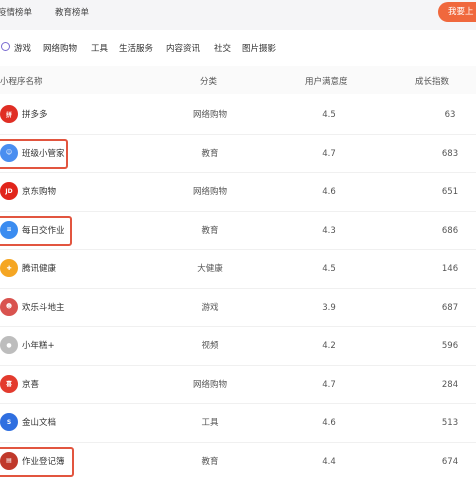 This screenshot has width=476, height=477. What do you see at coordinates (9, 422) in the screenshot?
I see `kingsoft-docs-icon: S` at bounding box center [9, 422].